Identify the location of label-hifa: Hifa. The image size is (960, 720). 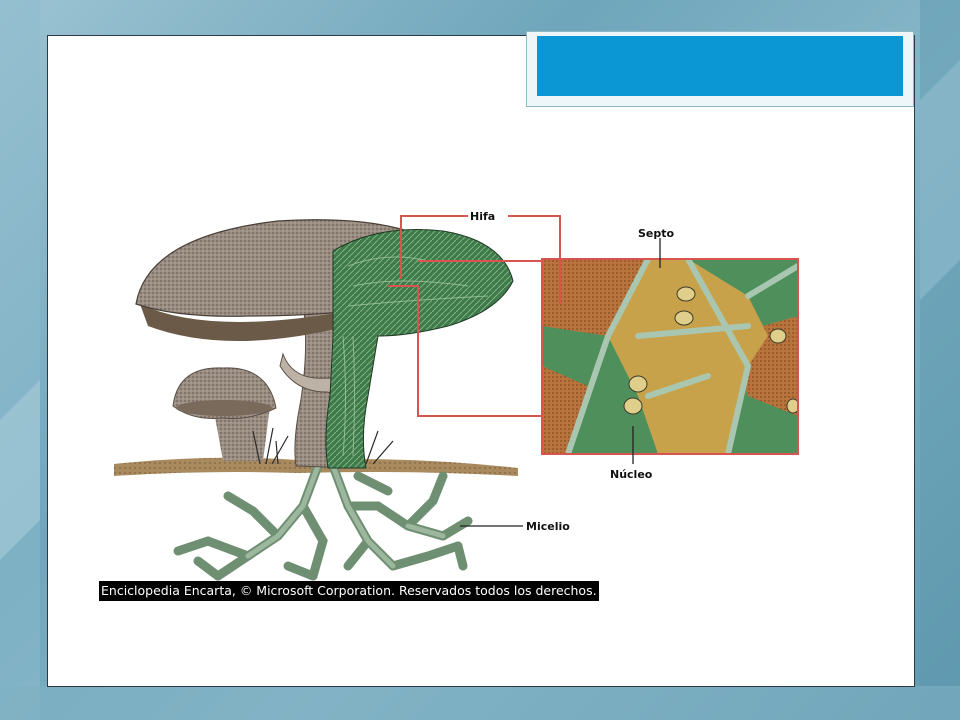
(482, 216).